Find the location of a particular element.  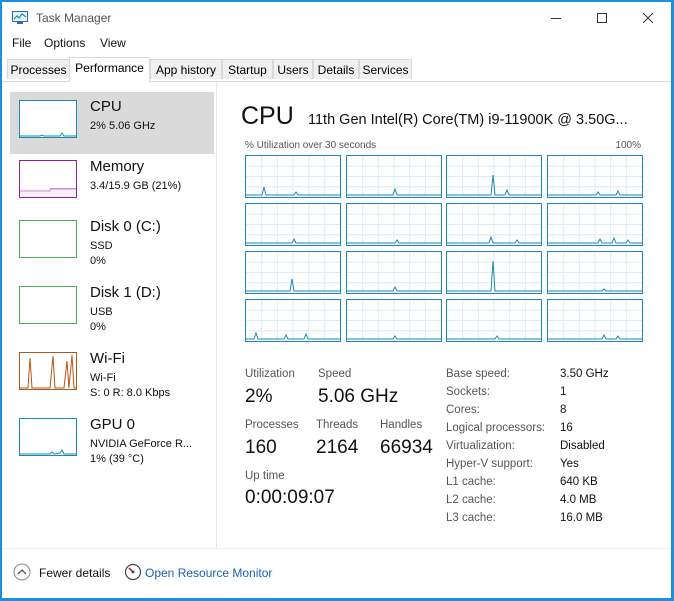

handles-label: Handles is located at coordinates (401, 425).